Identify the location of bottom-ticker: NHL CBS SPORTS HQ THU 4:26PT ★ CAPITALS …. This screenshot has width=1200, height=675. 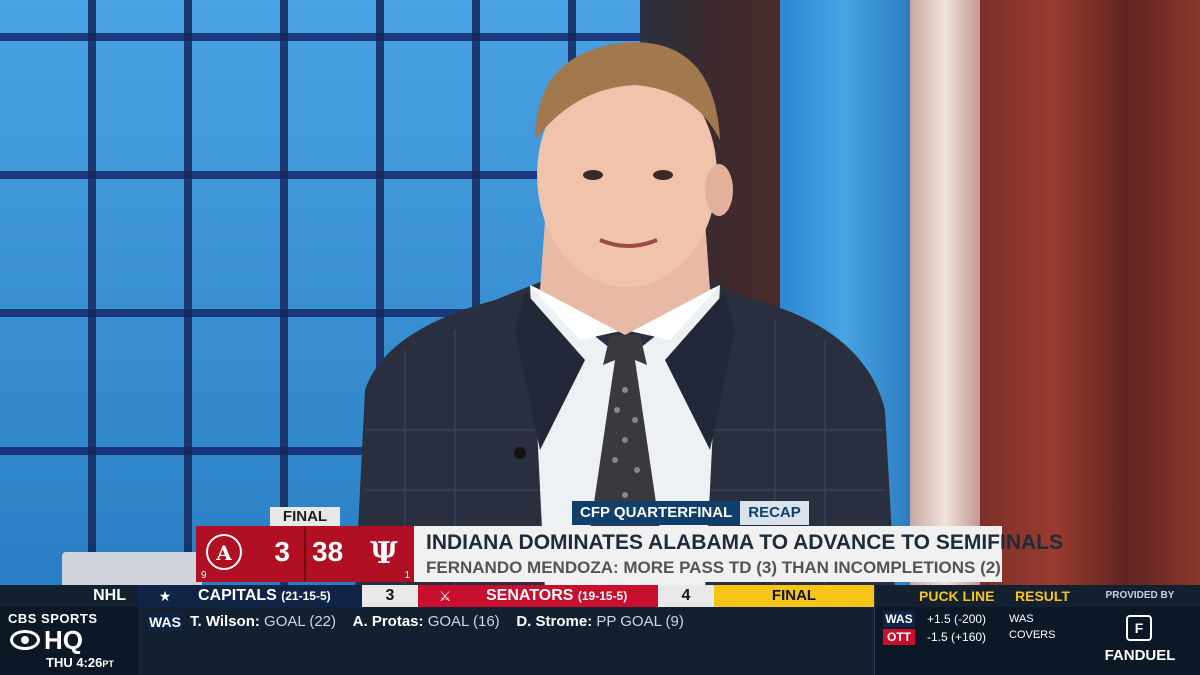
(600, 630).